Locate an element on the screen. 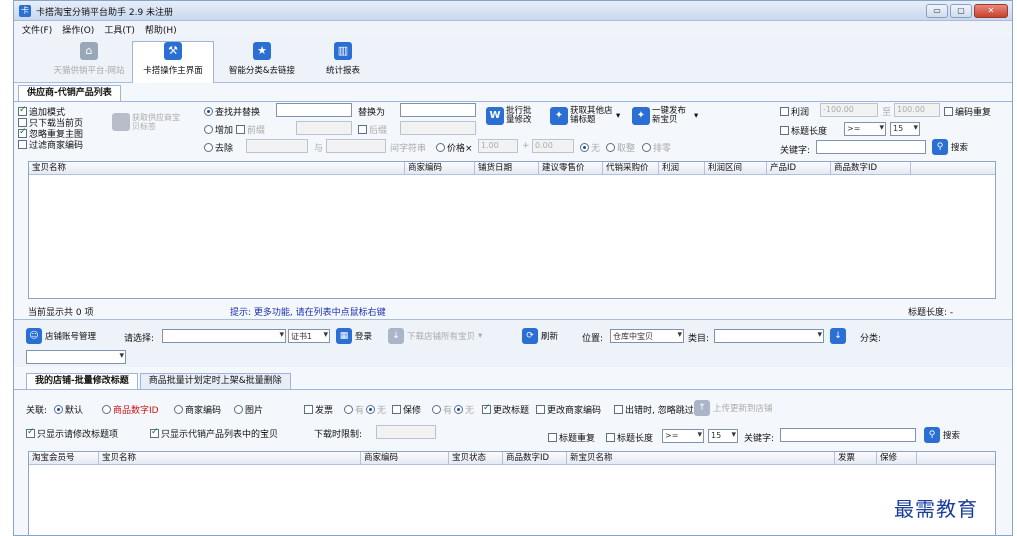 The image size is (1017, 536). warranty-yes-radio: 有 is located at coordinates (442, 409).